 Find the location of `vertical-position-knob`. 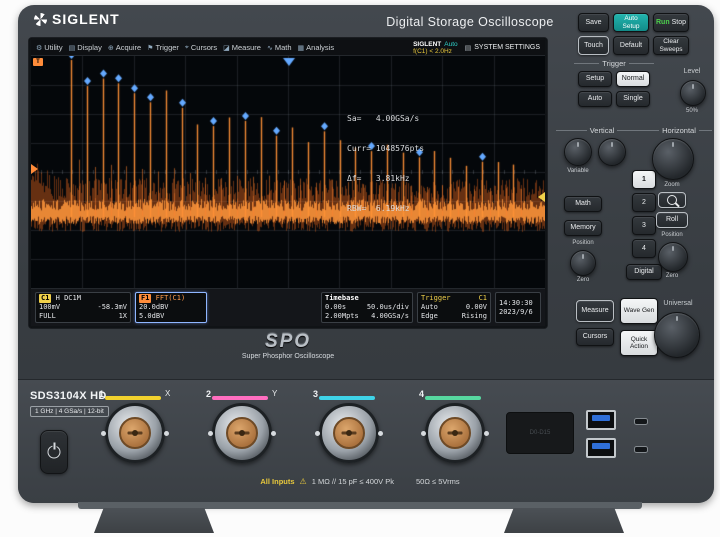

vertical-position-knob is located at coordinates (583, 263).